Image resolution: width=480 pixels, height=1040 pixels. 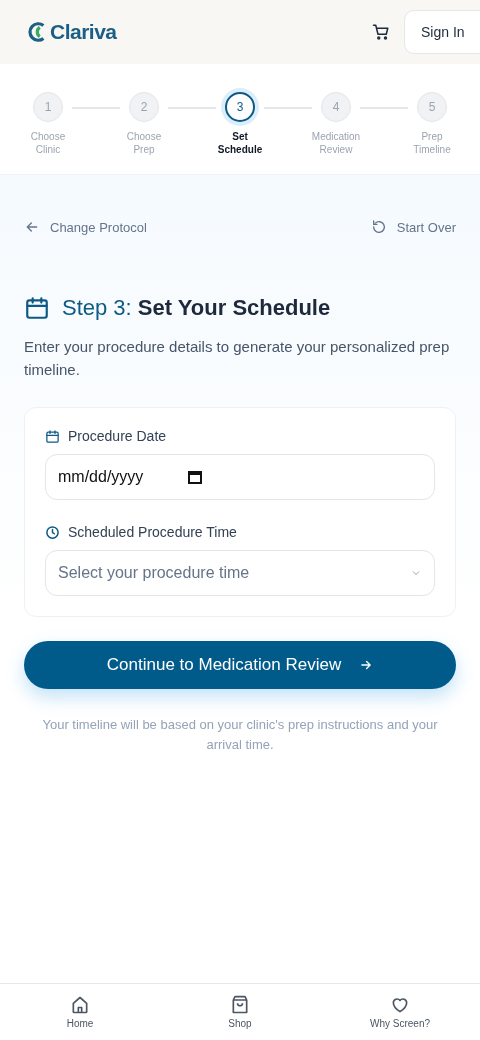 I want to click on tab-bar-item: Why Screen?, so click(x=400, y=1012).